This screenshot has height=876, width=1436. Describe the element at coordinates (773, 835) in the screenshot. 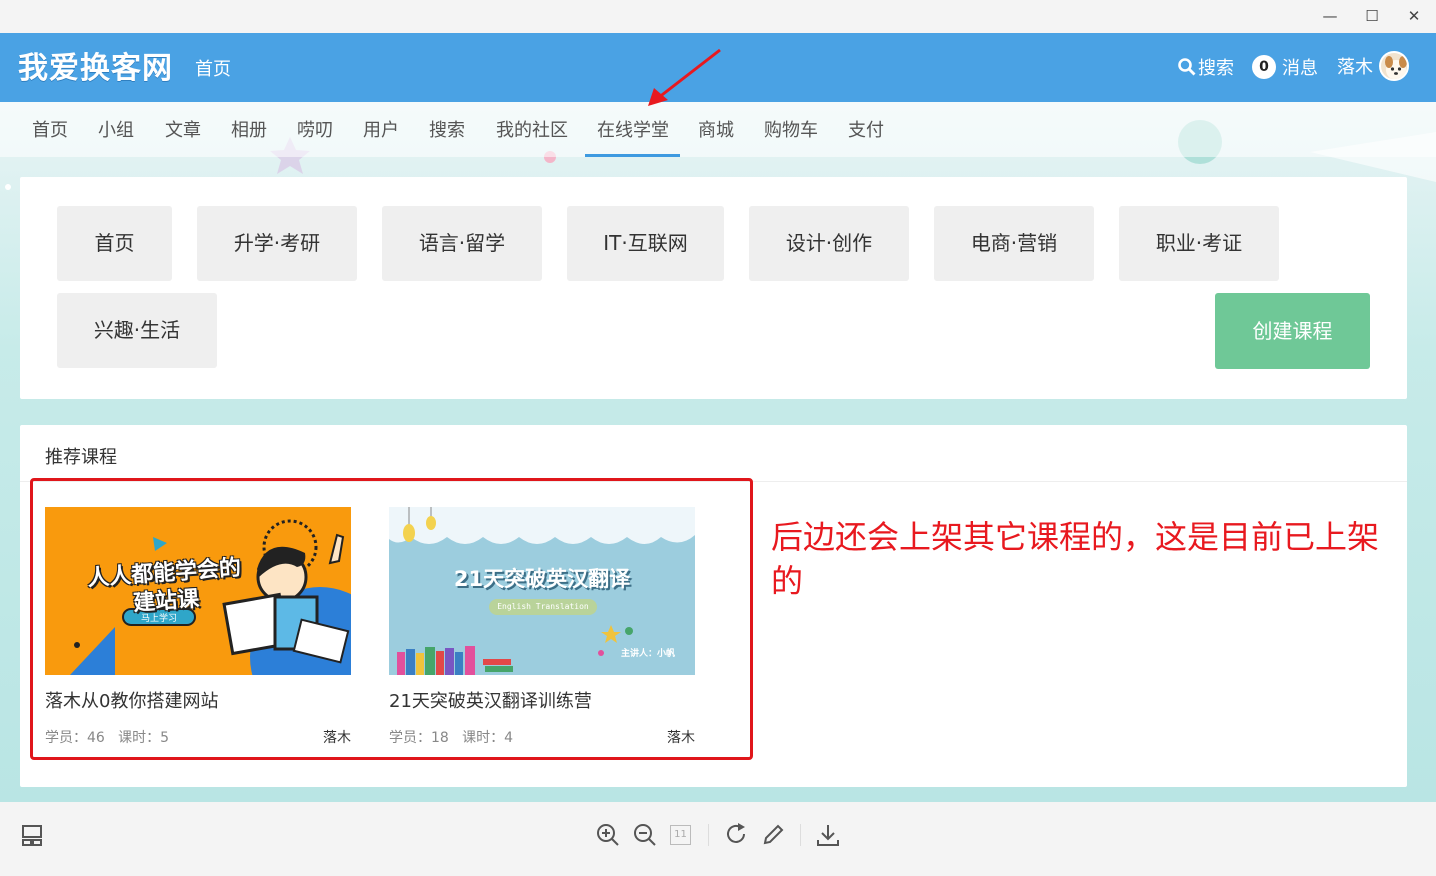

I see `edit-pencil-icon` at that location.